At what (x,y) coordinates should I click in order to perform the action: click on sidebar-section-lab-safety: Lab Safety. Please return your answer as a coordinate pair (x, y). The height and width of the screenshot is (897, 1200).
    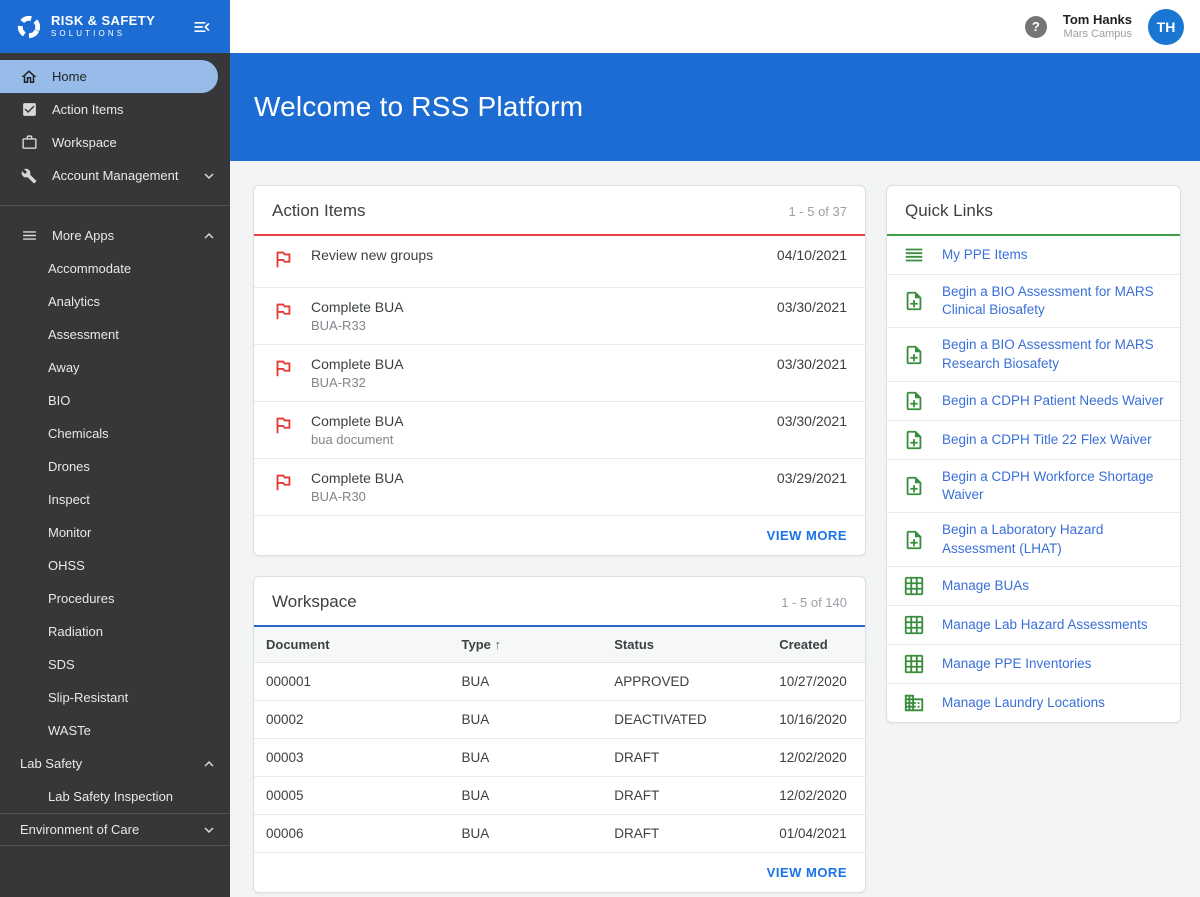
    Looking at the image, I should click on (115, 763).